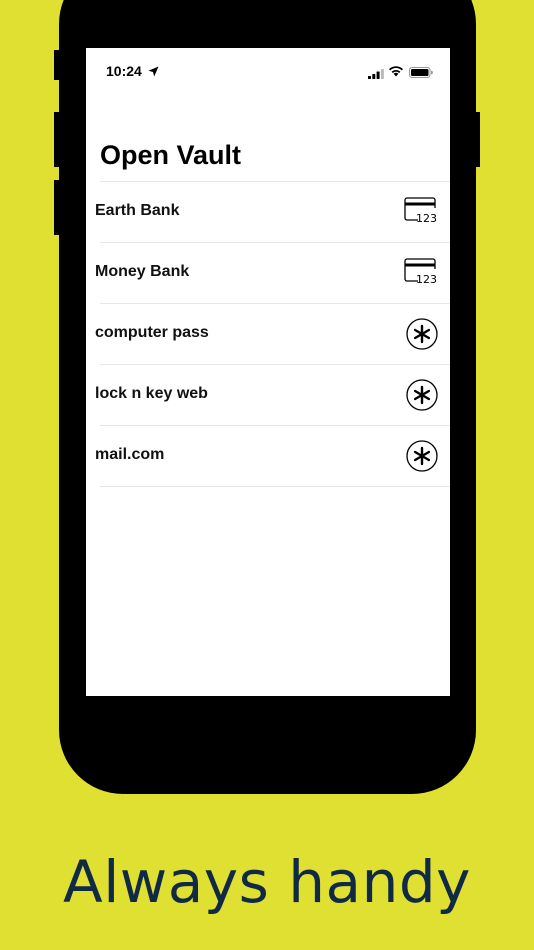 The image size is (534, 950). What do you see at coordinates (268, 71) in the screenshot?
I see `status-bar: 10:24` at bounding box center [268, 71].